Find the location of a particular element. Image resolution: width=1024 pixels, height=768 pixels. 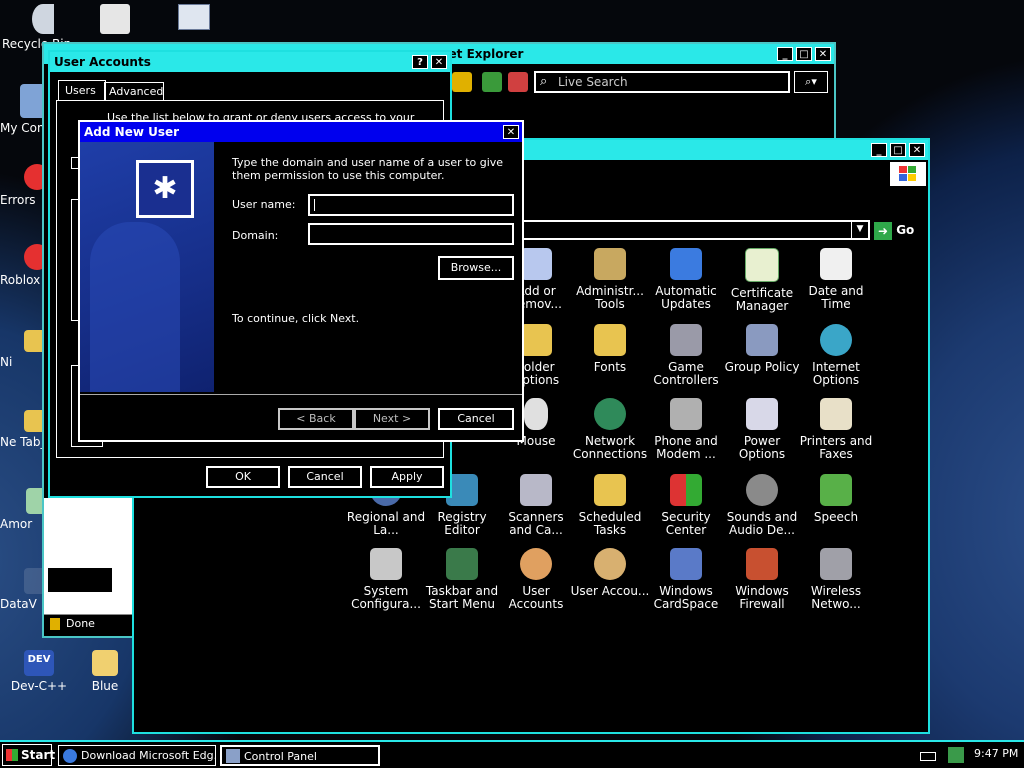

address-bar: ▼ is located at coordinates (696, 230).